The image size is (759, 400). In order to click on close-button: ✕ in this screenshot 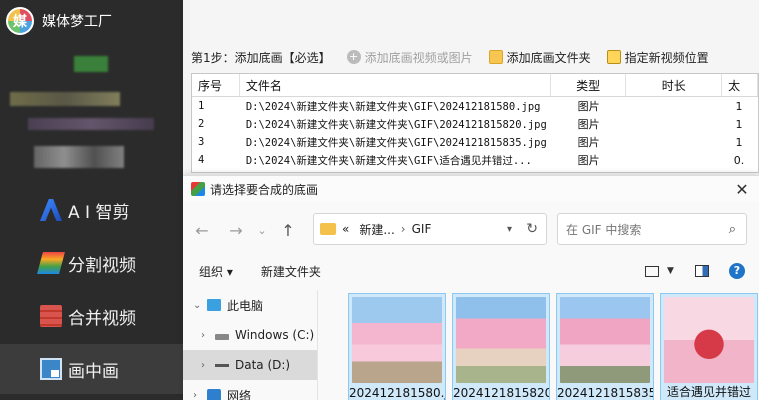, I will do `click(742, 189)`.